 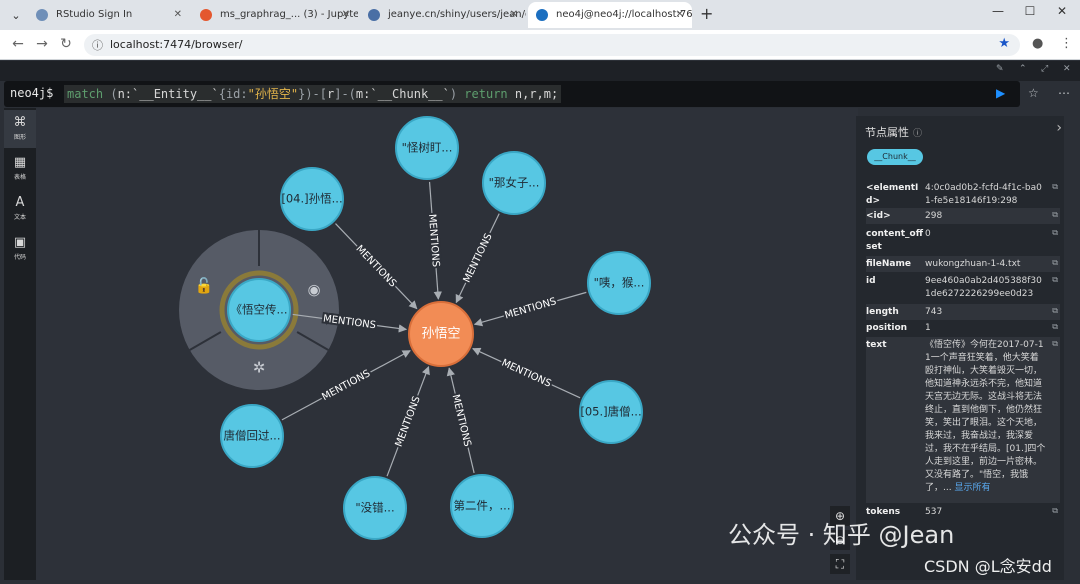 I want to click on tab-title: jeanye.cn/shiny/users/jean/g, so click(x=457, y=14).